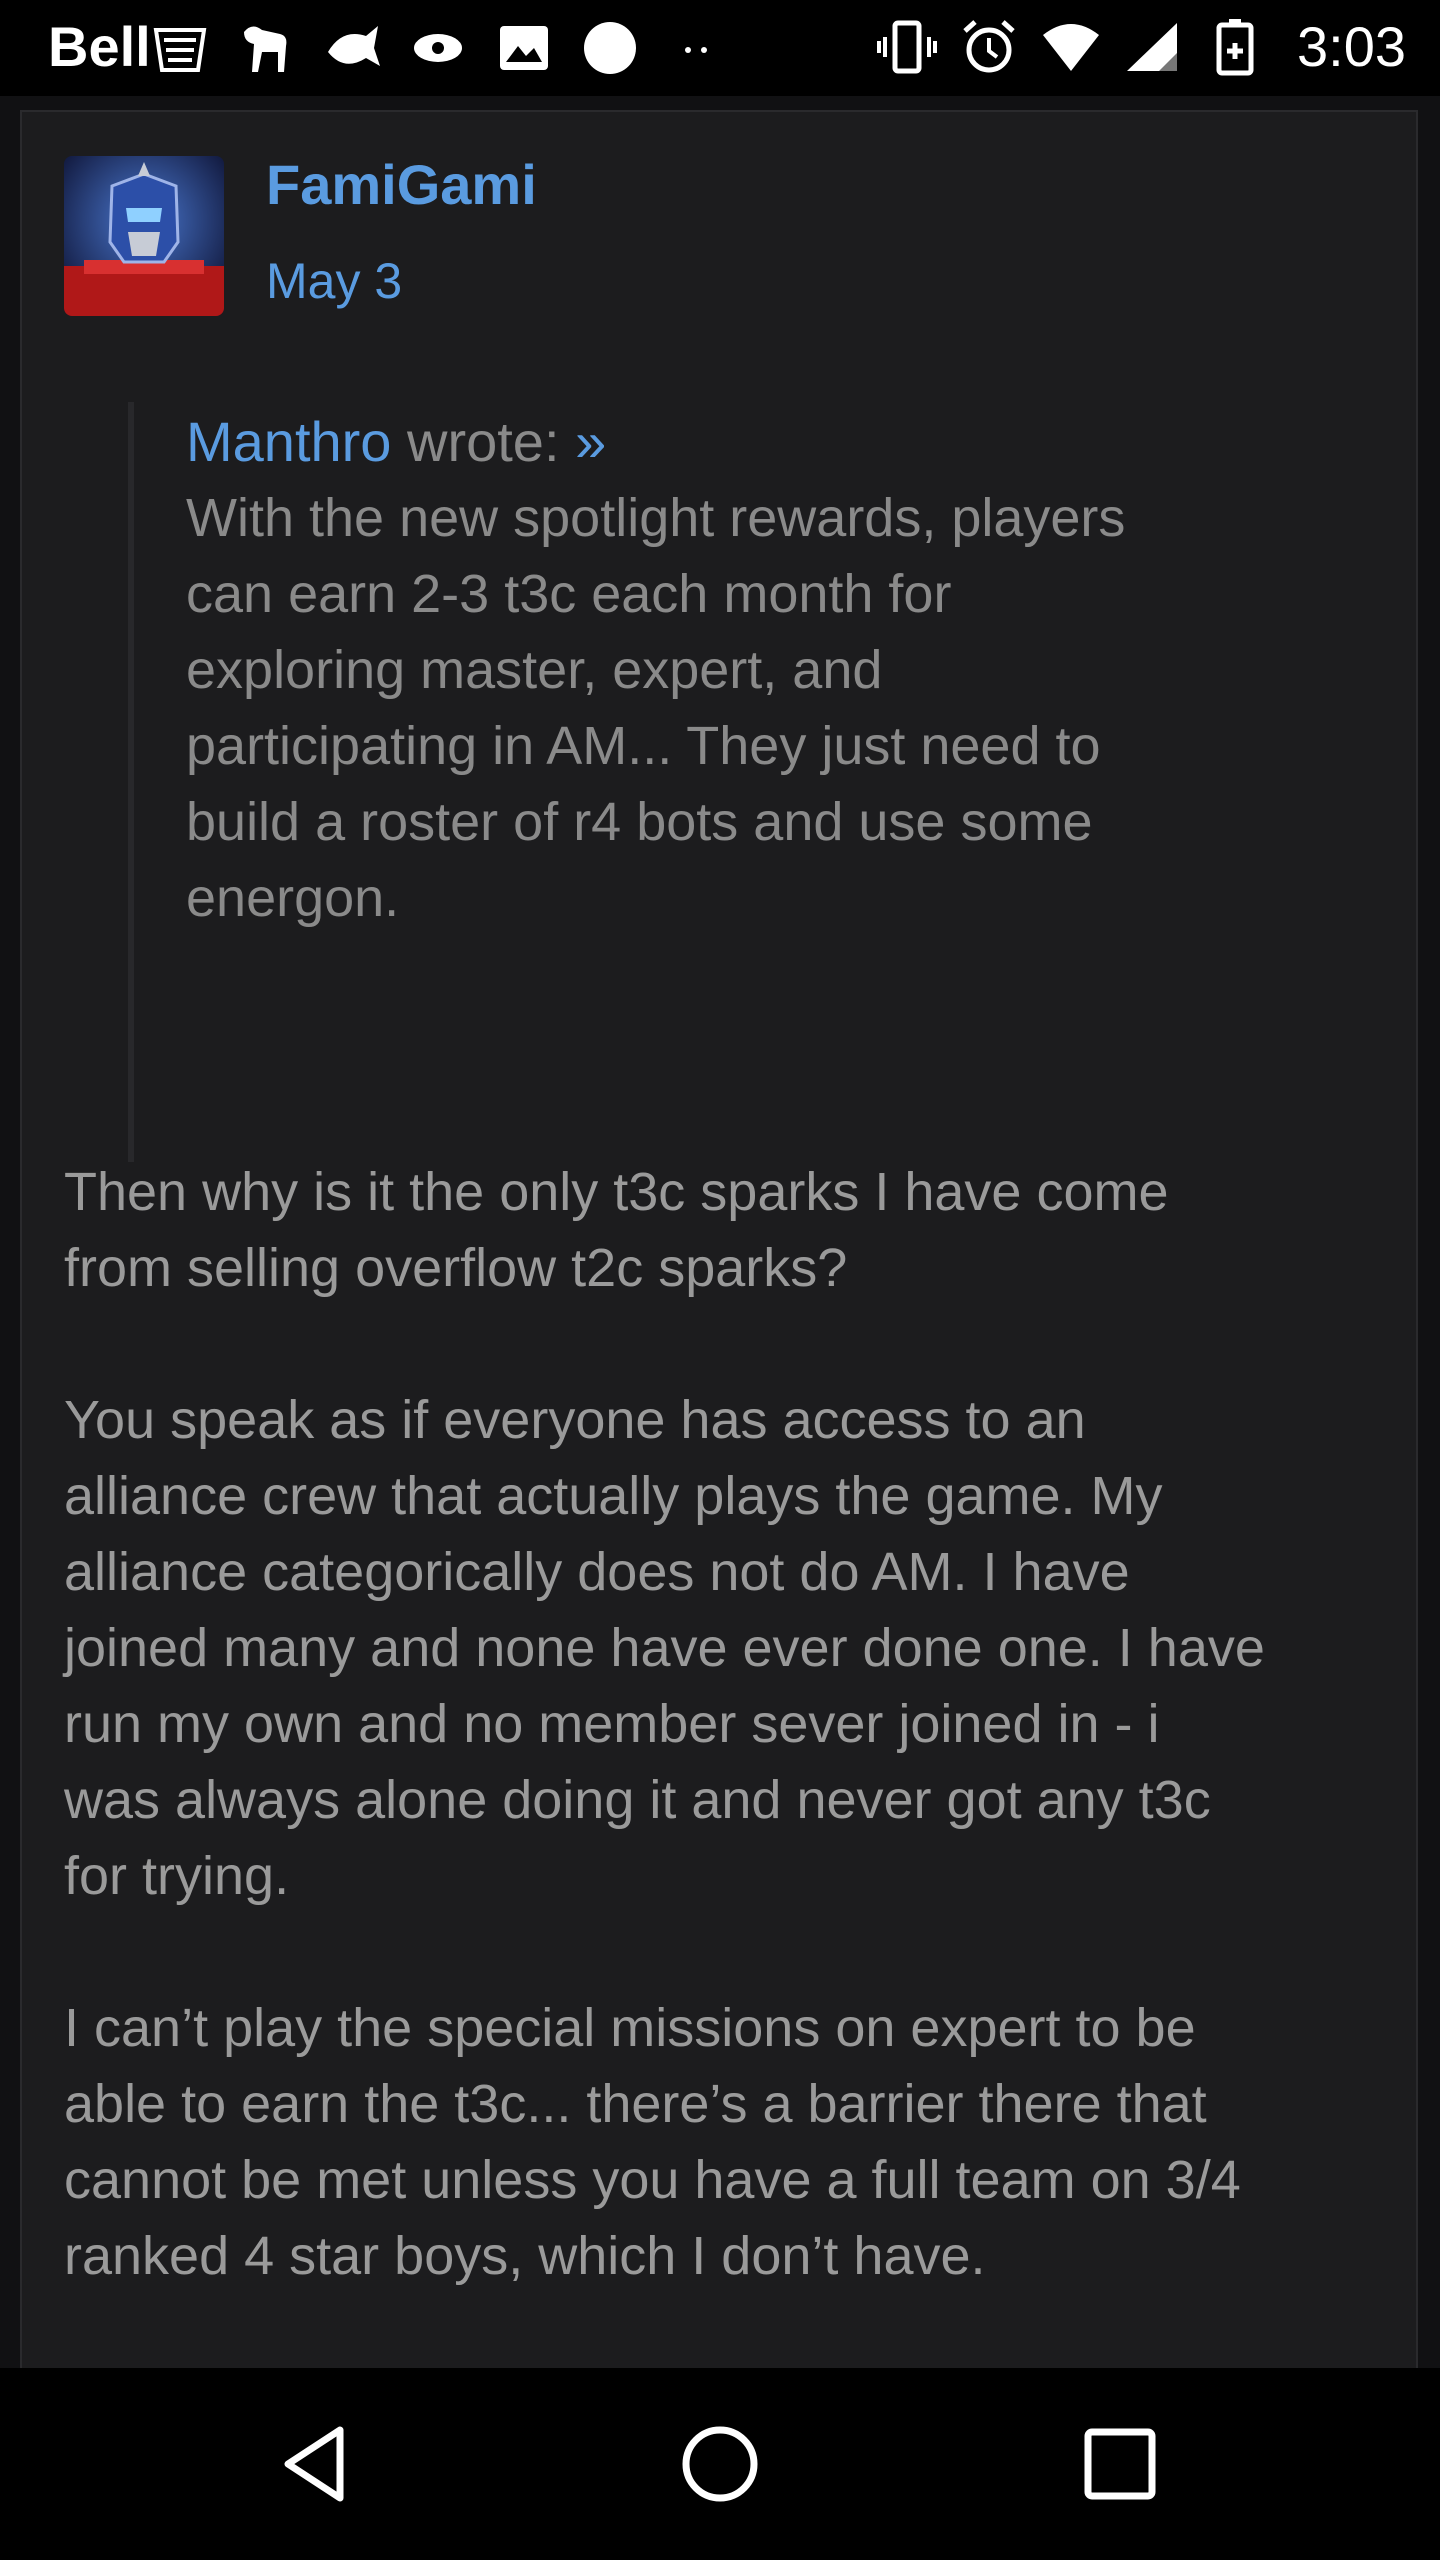  What do you see at coordinates (401, 184) in the screenshot?
I see `post-author-link: FamiGami` at bounding box center [401, 184].